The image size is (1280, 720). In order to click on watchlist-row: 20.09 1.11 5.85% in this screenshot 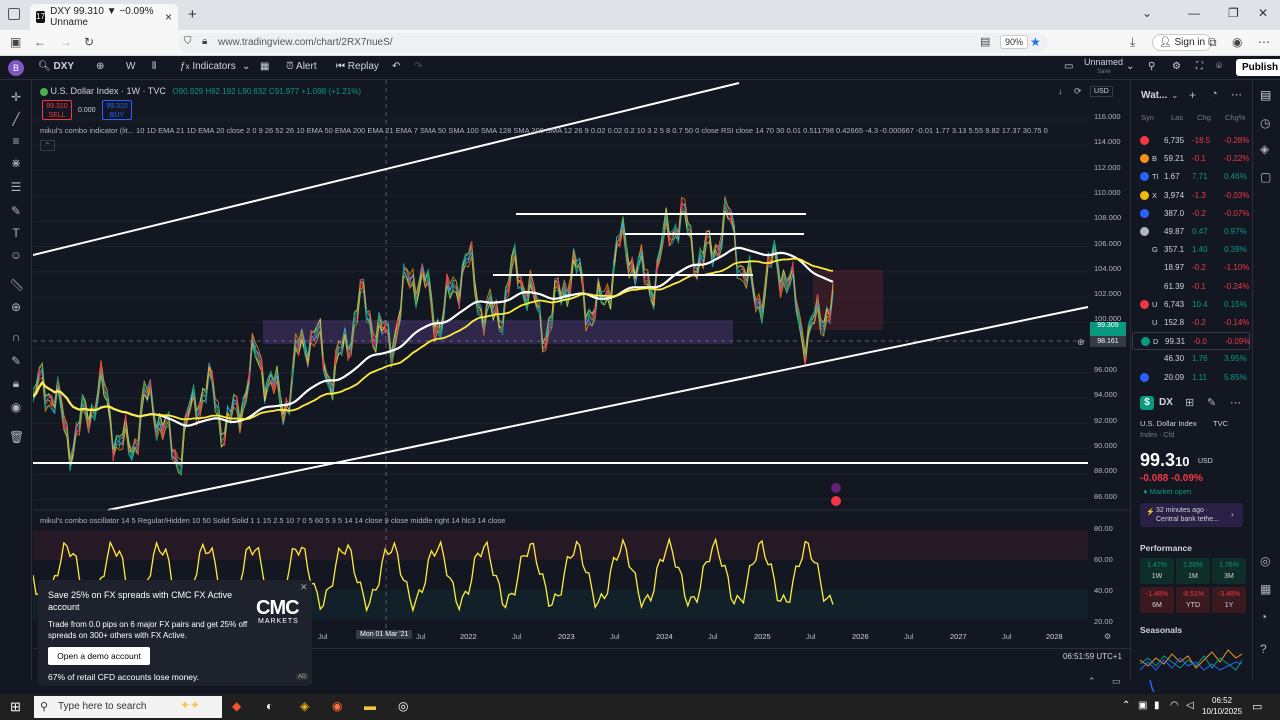, I will do `click(1191, 378)`.